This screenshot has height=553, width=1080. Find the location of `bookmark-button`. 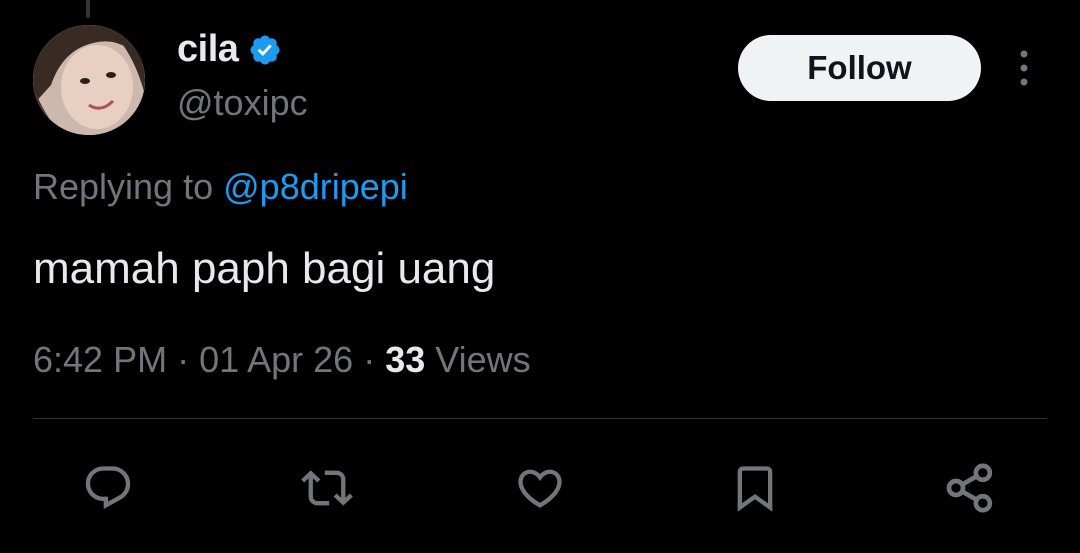

bookmark-button is located at coordinates (755, 488).